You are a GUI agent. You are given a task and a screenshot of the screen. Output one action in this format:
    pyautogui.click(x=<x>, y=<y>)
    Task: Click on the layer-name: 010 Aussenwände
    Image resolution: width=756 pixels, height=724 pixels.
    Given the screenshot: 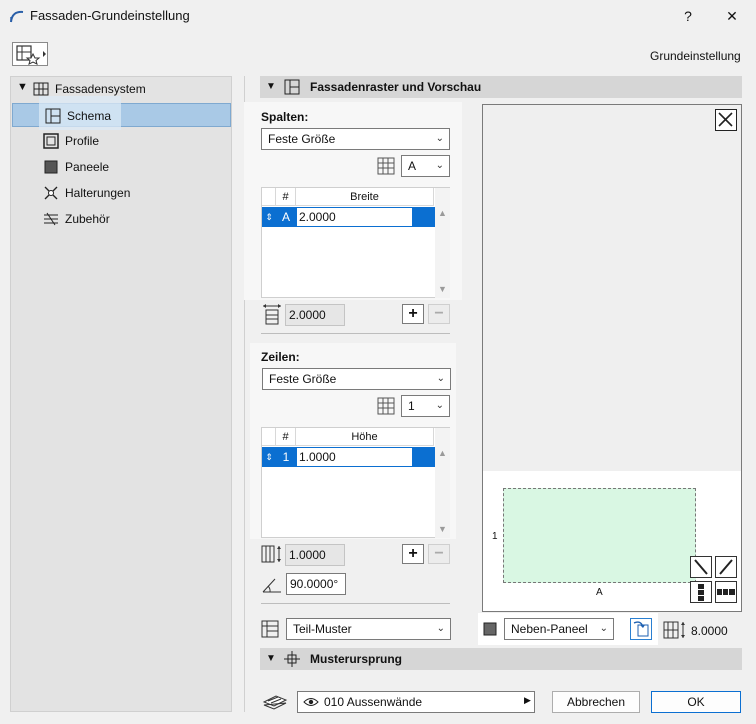 What is the action you would take?
    pyautogui.click(x=373, y=702)
    